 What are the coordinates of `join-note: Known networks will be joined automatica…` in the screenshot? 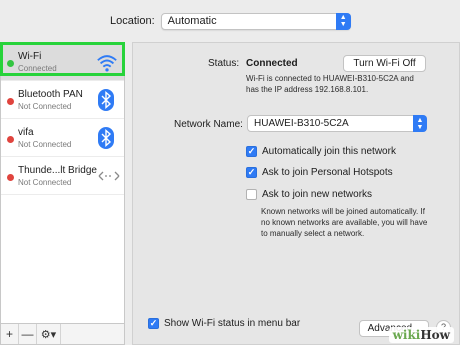 It's located at (344, 222).